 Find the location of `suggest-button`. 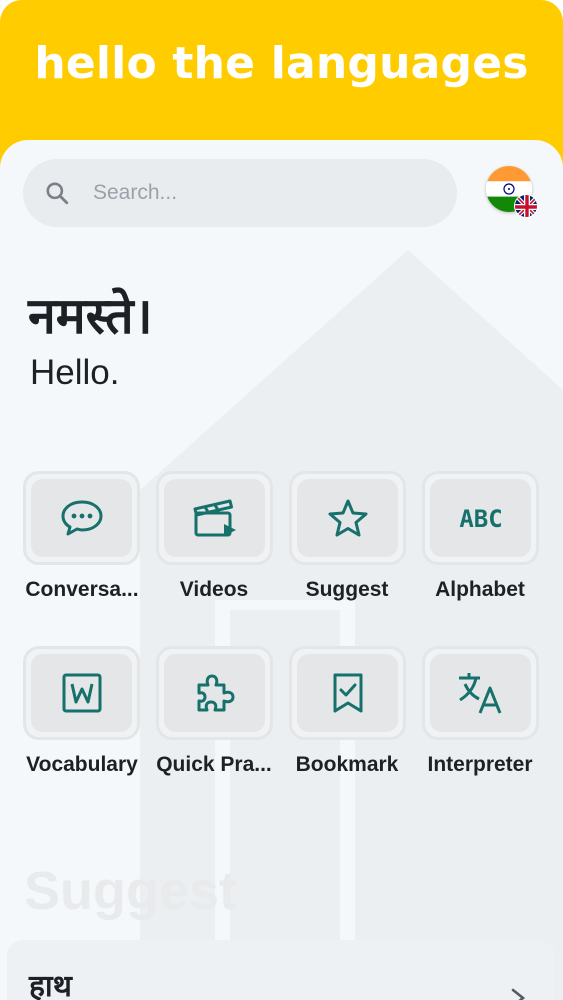

suggest-button is located at coordinates (347, 518).